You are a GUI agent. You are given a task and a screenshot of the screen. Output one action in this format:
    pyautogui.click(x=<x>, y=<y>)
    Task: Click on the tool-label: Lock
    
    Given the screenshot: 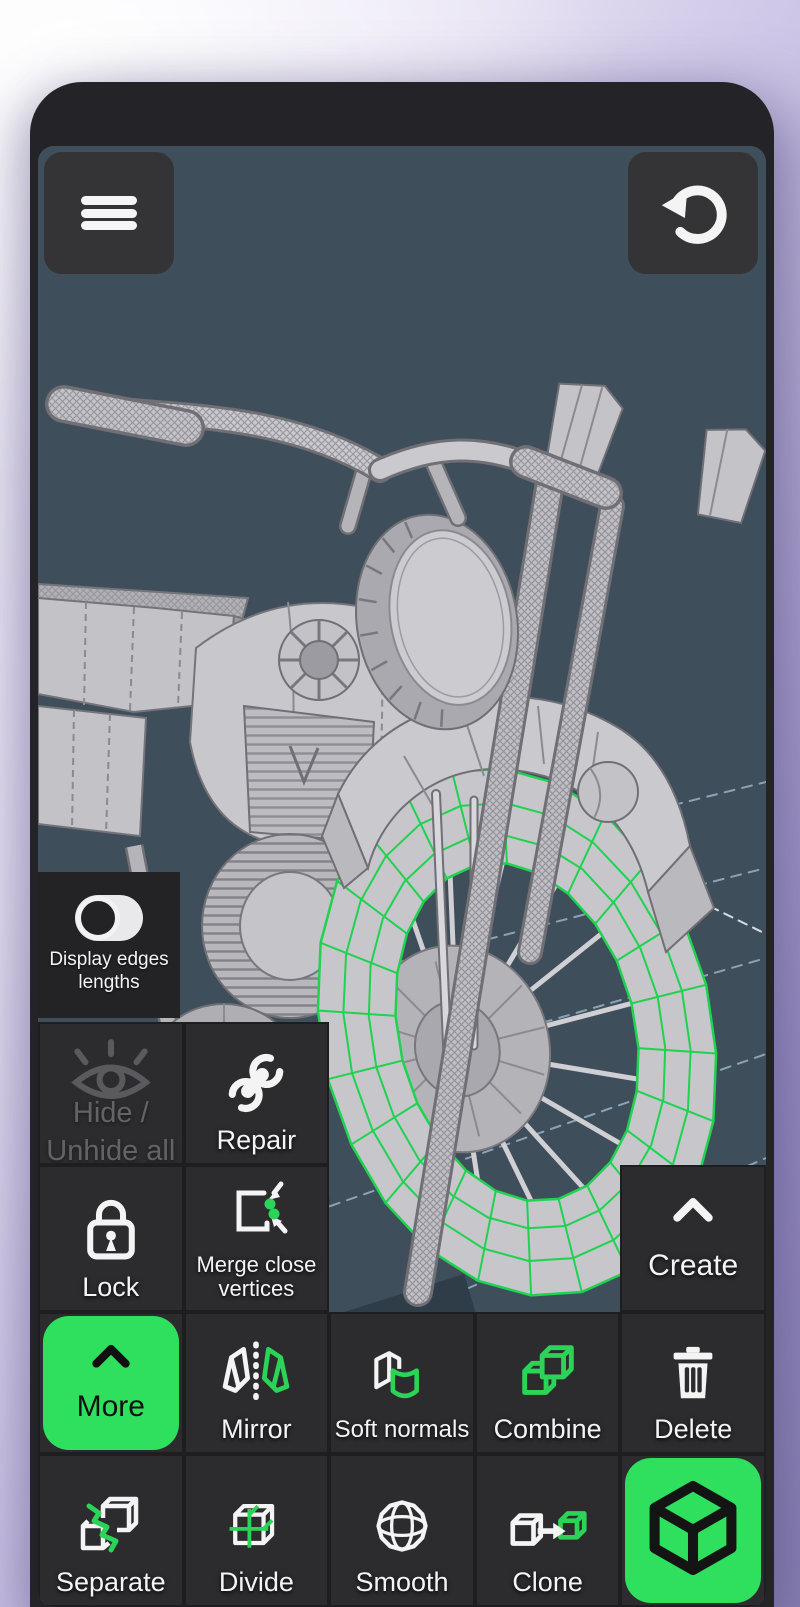 What is the action you would take?
    pyautogui.click(x=111, y=1286)
    